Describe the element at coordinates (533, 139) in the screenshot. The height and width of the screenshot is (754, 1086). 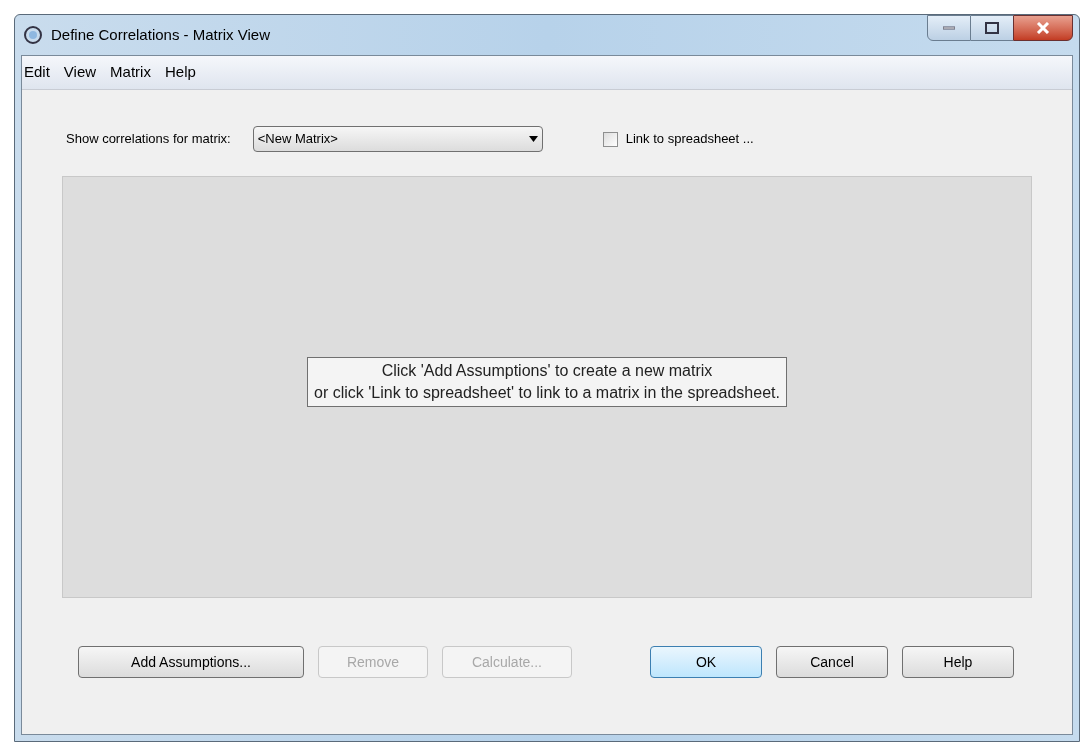
I see `dropdown-arrow-icon` at that location.